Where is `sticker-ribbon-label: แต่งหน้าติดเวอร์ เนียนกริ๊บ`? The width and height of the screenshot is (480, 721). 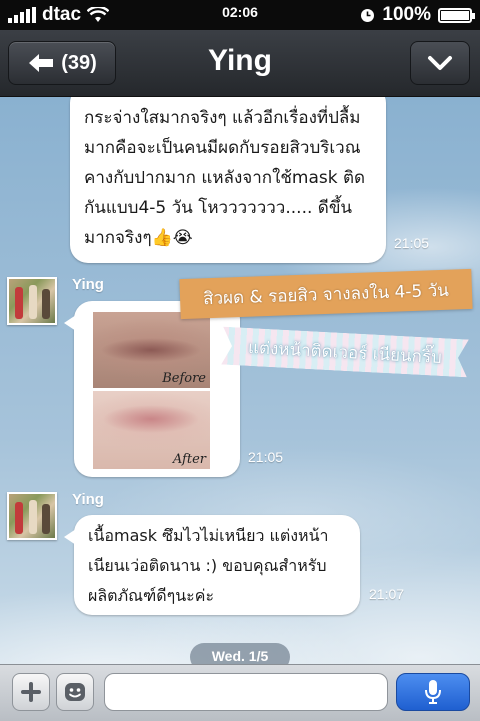 sticker-ribbon-label: แต่งหน้าติดเวอร์ เนียนกริ๊บ is located at coordinates (345, 352).